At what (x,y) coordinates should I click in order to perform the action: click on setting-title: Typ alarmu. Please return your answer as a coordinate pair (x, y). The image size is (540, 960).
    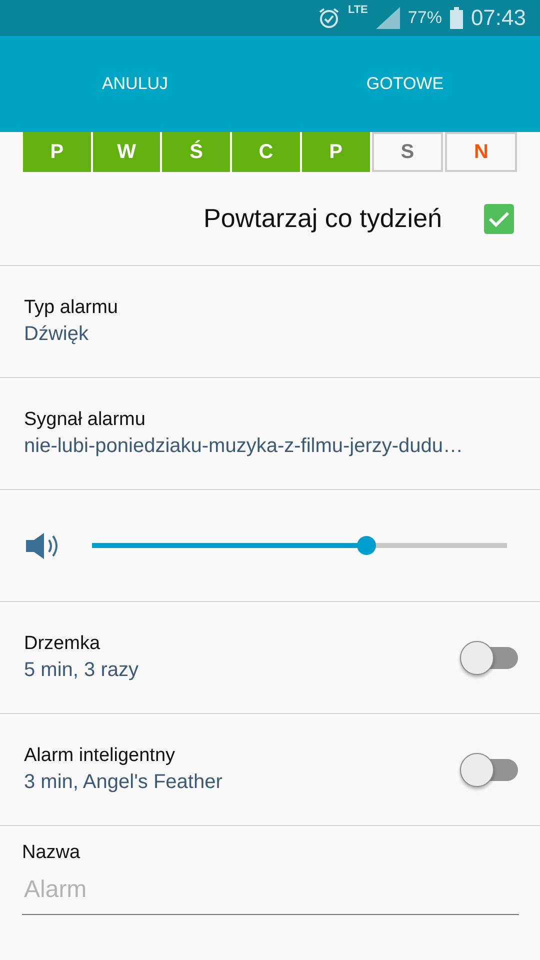
    Looking at the image, I should click on (71, 308).